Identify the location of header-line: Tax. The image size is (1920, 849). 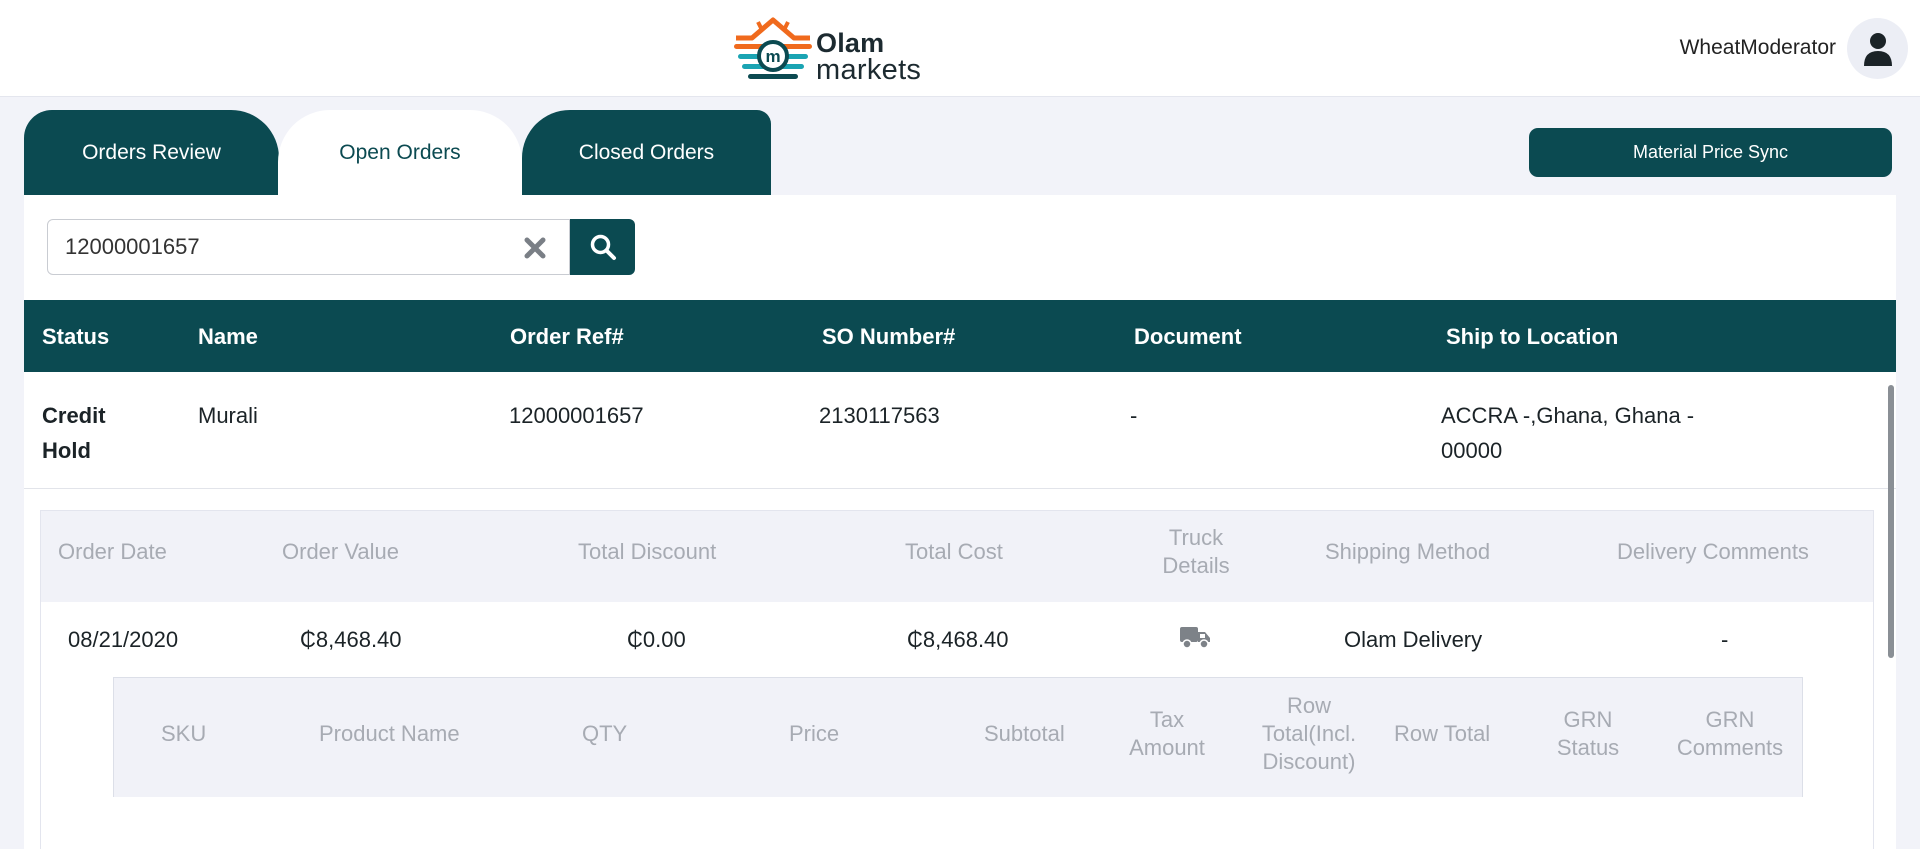
(1167, 719).